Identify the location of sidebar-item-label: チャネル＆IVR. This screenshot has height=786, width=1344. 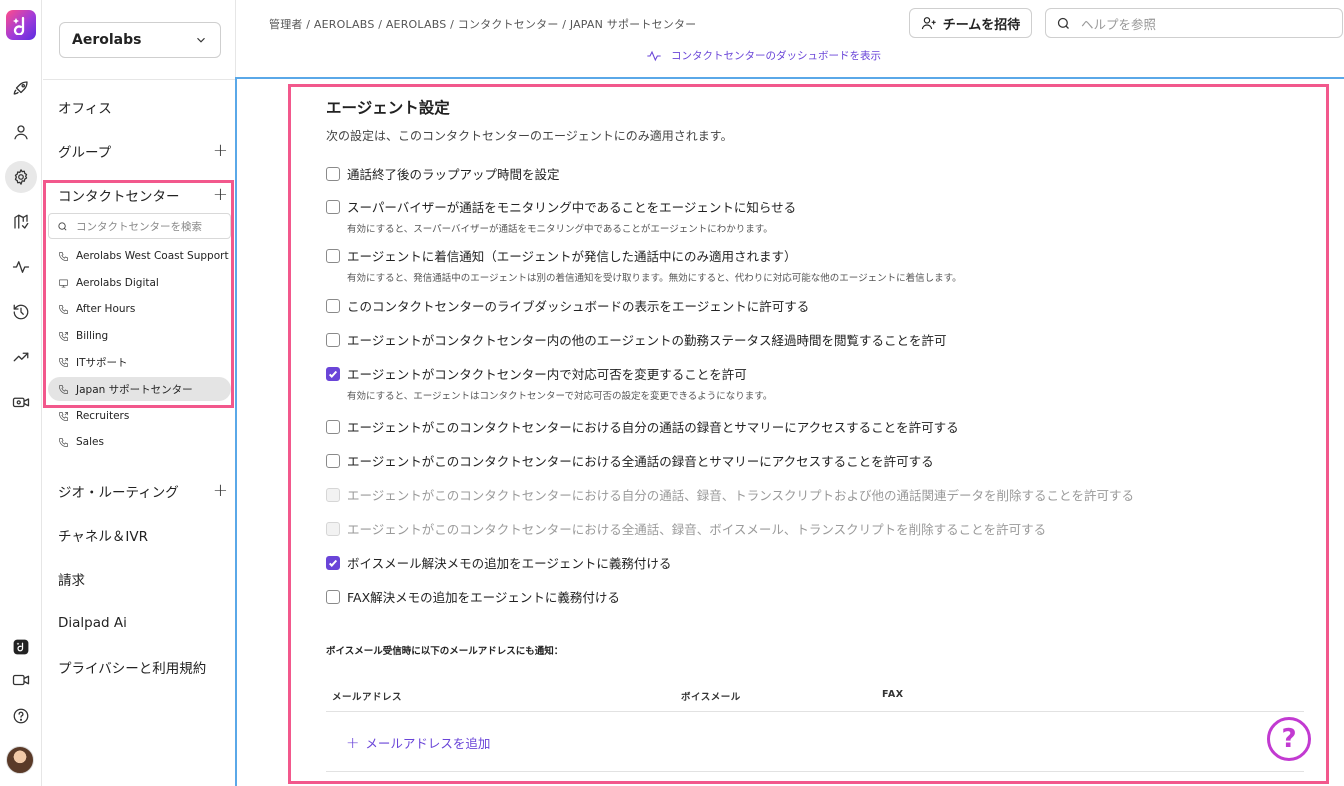
(103, 537).